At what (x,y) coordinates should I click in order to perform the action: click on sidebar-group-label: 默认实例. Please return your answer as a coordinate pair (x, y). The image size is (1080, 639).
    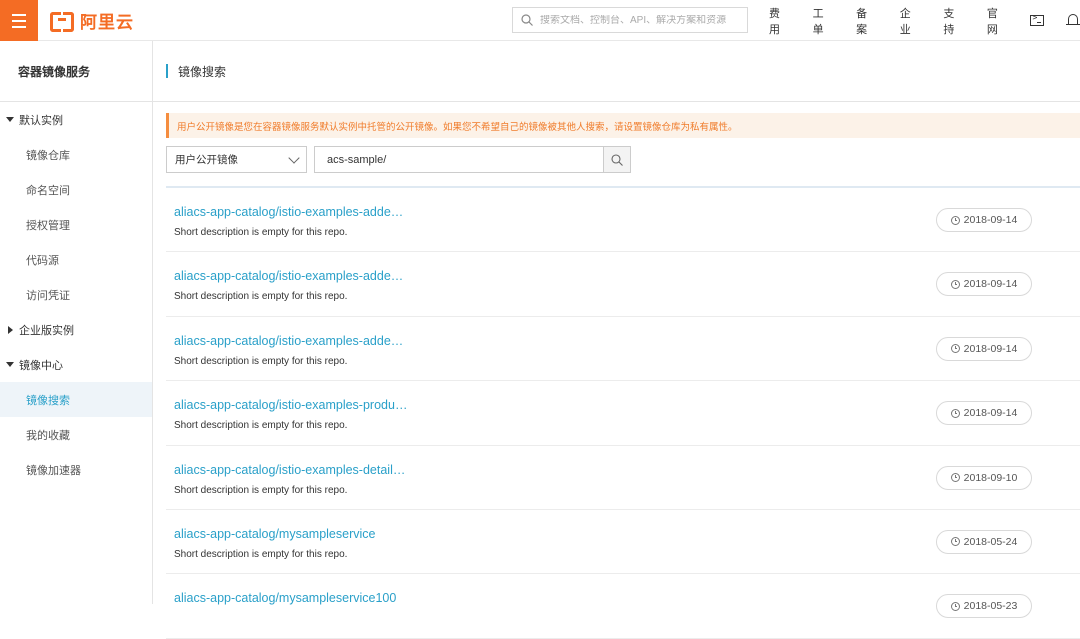
    Looking at the image, I should click on (41, 120).